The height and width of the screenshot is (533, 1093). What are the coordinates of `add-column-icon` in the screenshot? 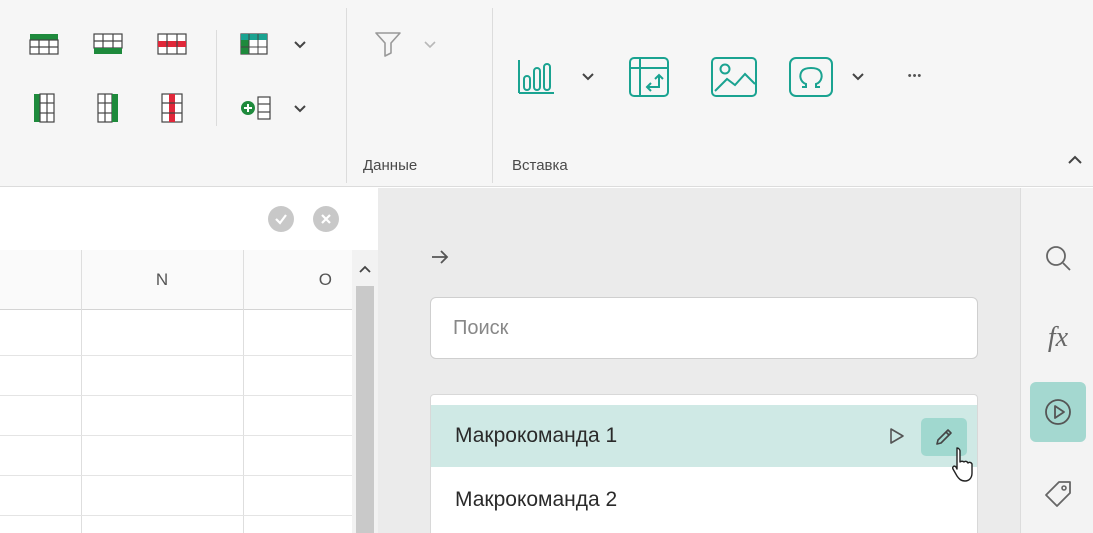 It's located at (256, 108).